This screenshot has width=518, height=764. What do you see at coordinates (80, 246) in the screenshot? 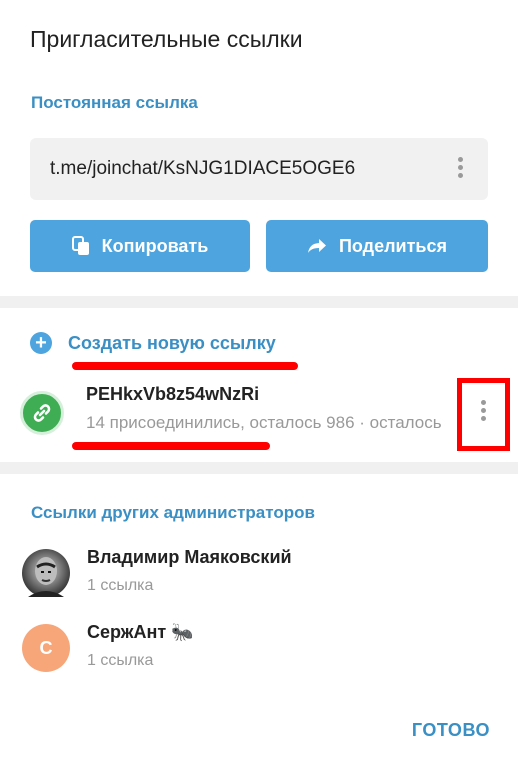
I see `copy-icon` at bounding box center [80, 246].